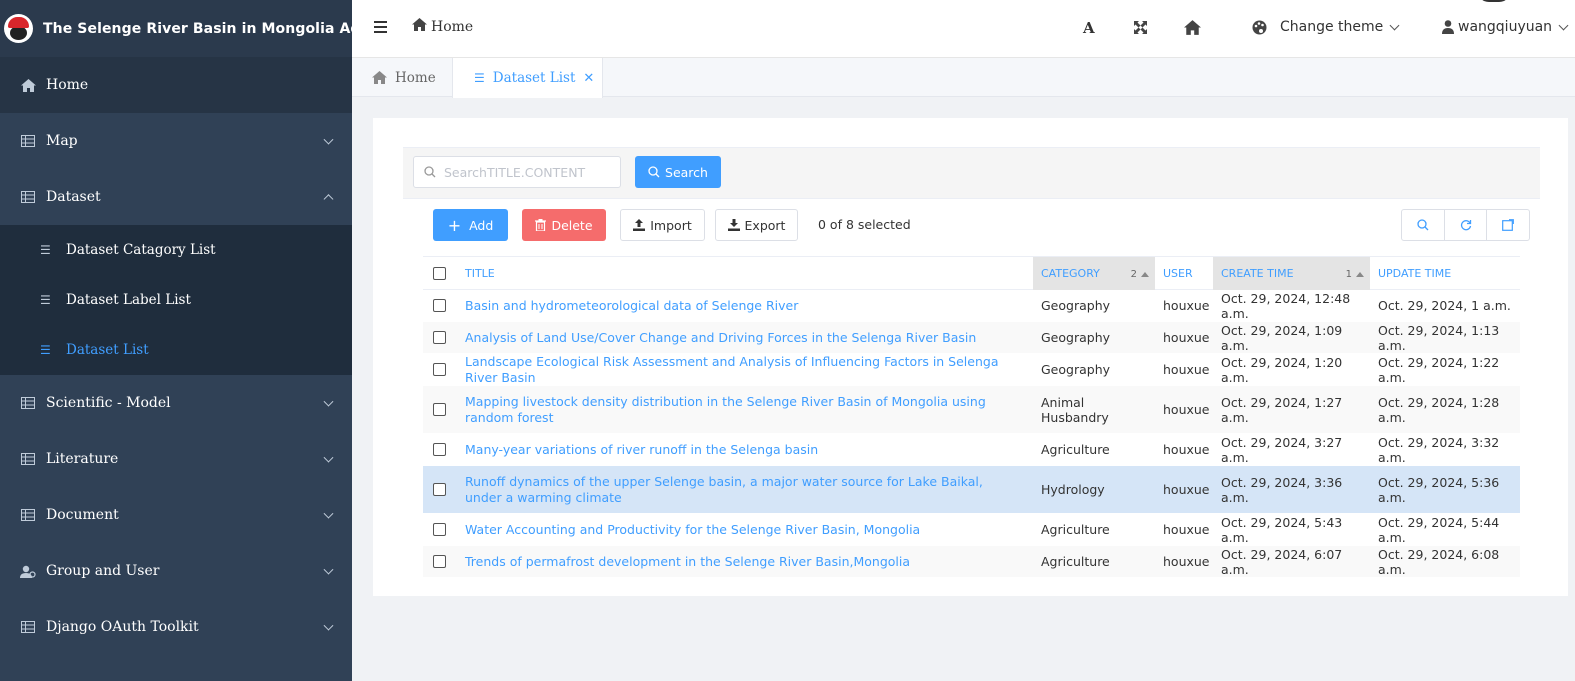  I want to click on search-field, so click(517, 172).